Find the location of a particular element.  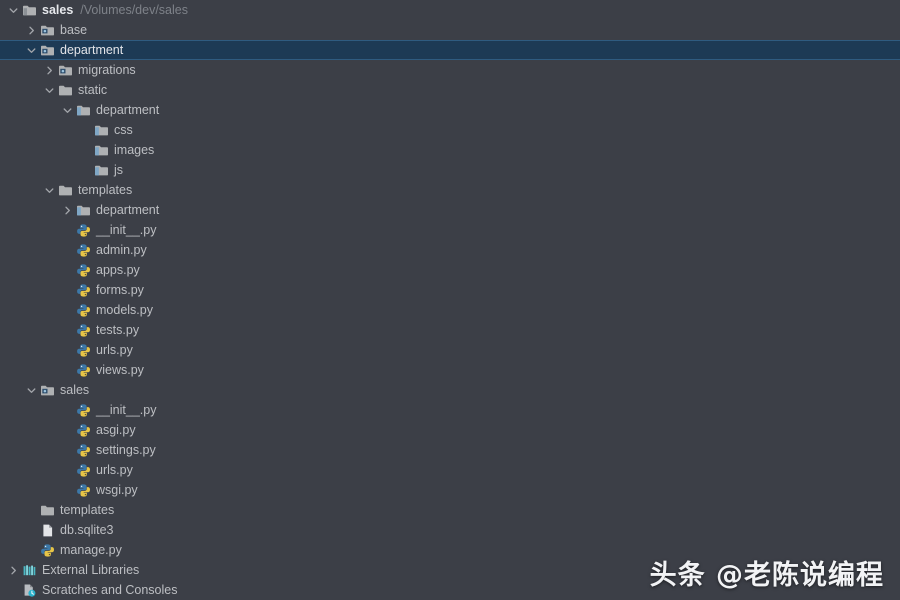

tree-row: views.py is located at coordinates (450, 370).